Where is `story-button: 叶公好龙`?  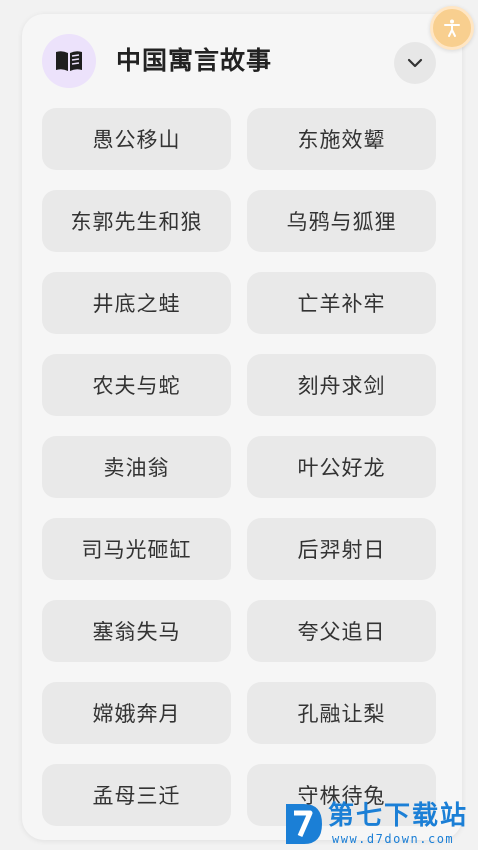 story-button: 叶公好龙 is located at coordinates (341, 467).